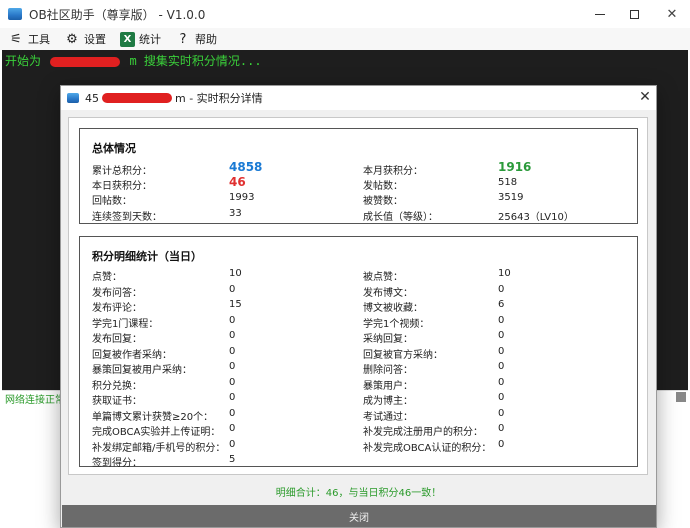 The image size is (690, 528). Describe the element at coordinates (117, 308) in the screenshot. I see `detail-left-label: 发布评论：` at that location.